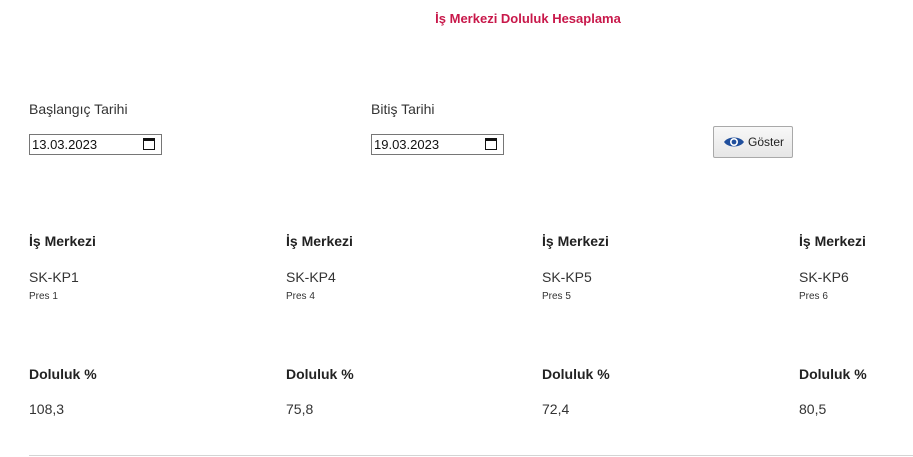  I want to click on work-center-card: İş Merkezi SK-KP6 Pres 6 Doluluk % 80,5, so click(856, 325).